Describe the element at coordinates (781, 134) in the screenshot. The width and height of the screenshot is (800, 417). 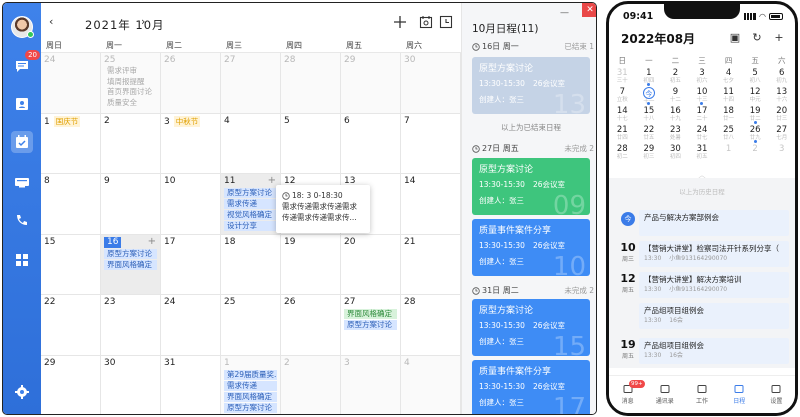
I see `phone-day-cell: 27 七月` at that location.